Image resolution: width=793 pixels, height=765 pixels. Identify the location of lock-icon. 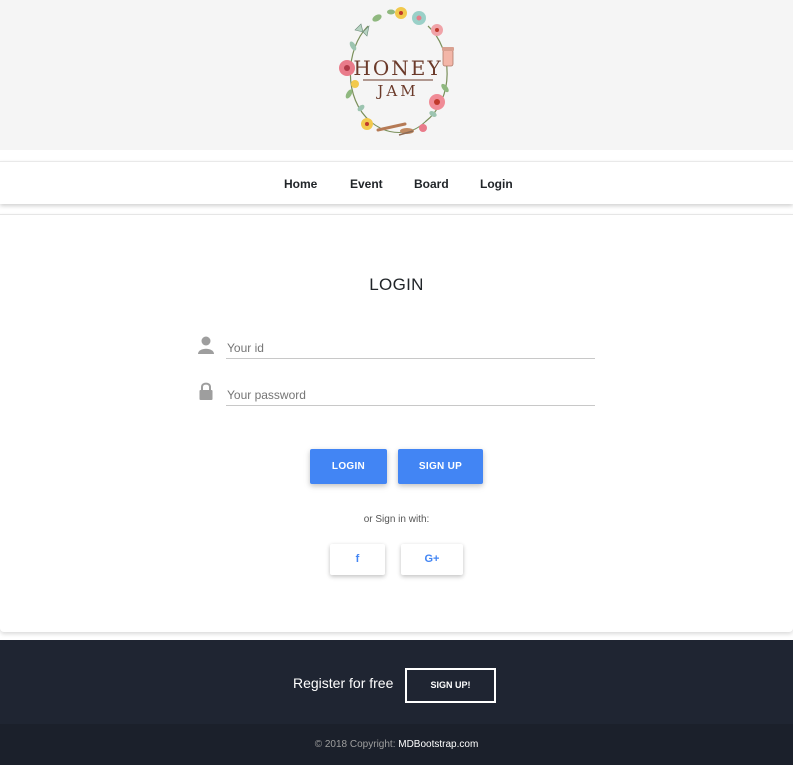
(206, 391).